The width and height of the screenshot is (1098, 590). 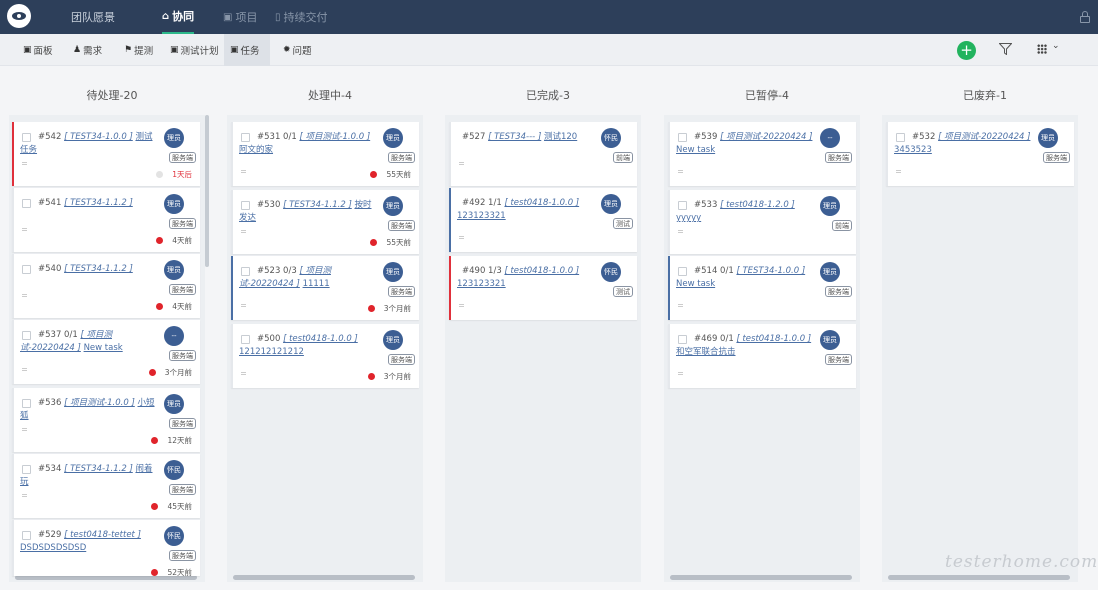 I want to click on card-text-link: 121212121212, so click(x=271, y=352).